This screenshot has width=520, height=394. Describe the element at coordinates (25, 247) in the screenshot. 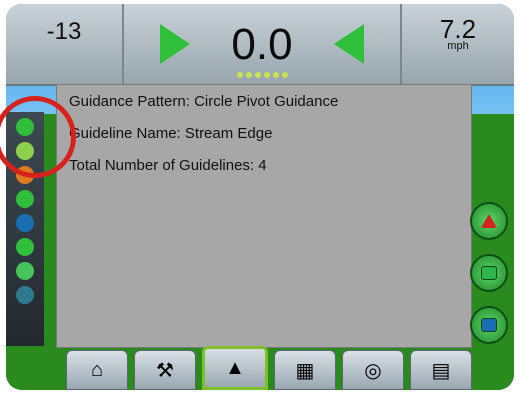

I see `tilt-icon` at that location.